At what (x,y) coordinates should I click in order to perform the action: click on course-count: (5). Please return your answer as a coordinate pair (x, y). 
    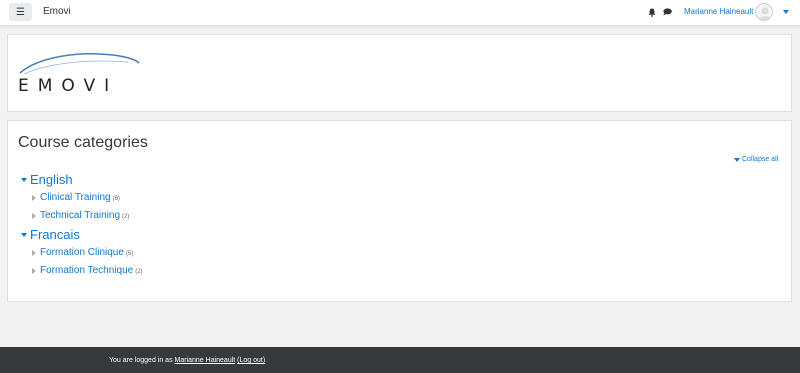
    Looking at the image, I should click on (129, 254).